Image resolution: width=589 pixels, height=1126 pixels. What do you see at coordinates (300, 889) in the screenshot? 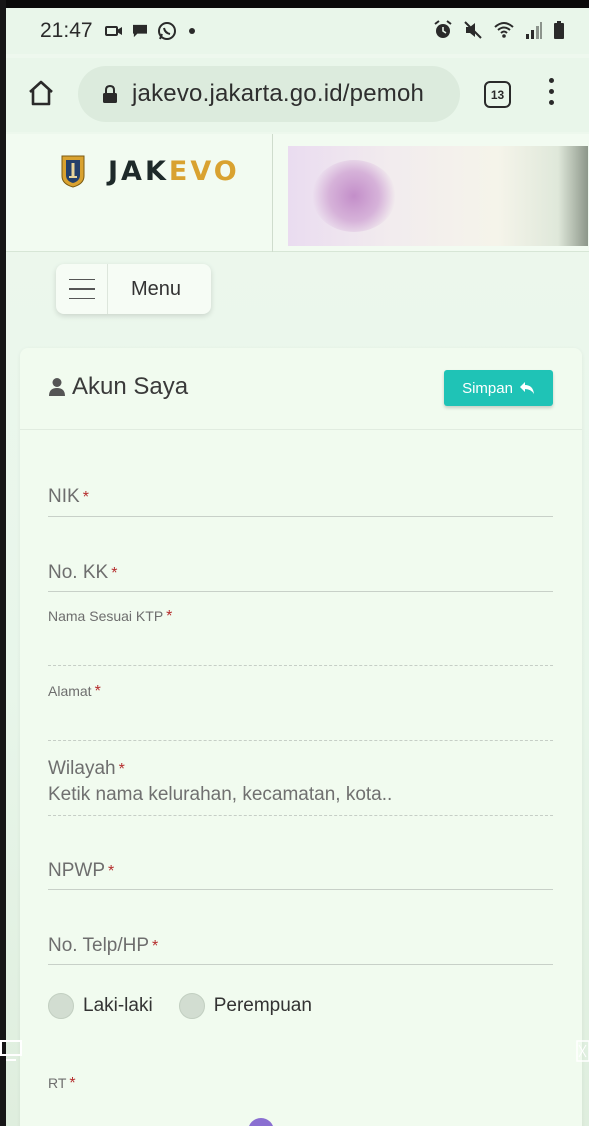
I see `npwp-underline` at bounding box center [300, 889].